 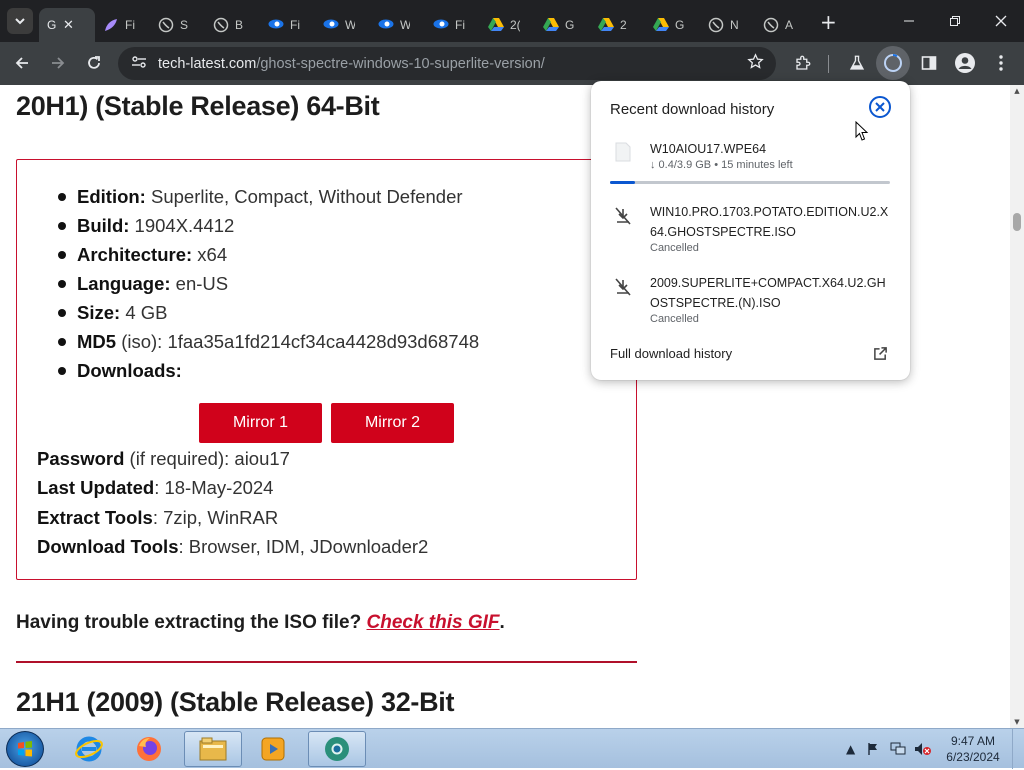 I want to click on close-panel-button, so click(x=880, y=107).